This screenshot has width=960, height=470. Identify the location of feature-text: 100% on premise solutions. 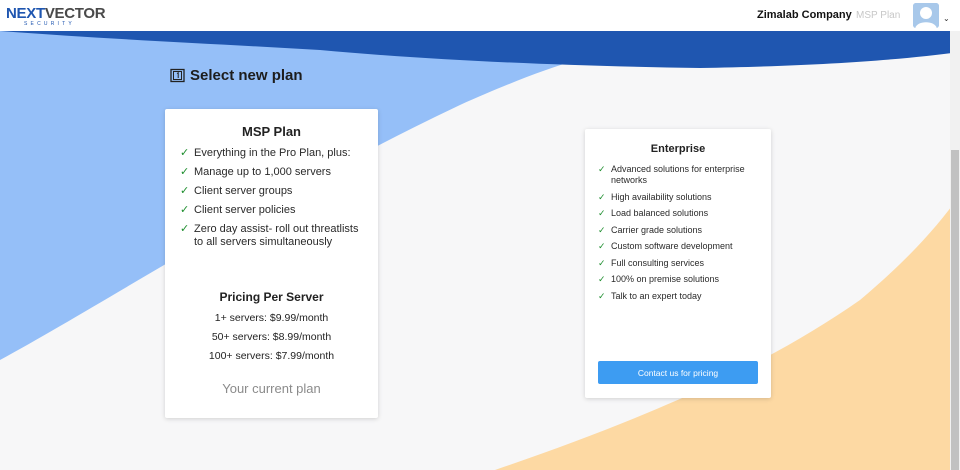
(665, 279).